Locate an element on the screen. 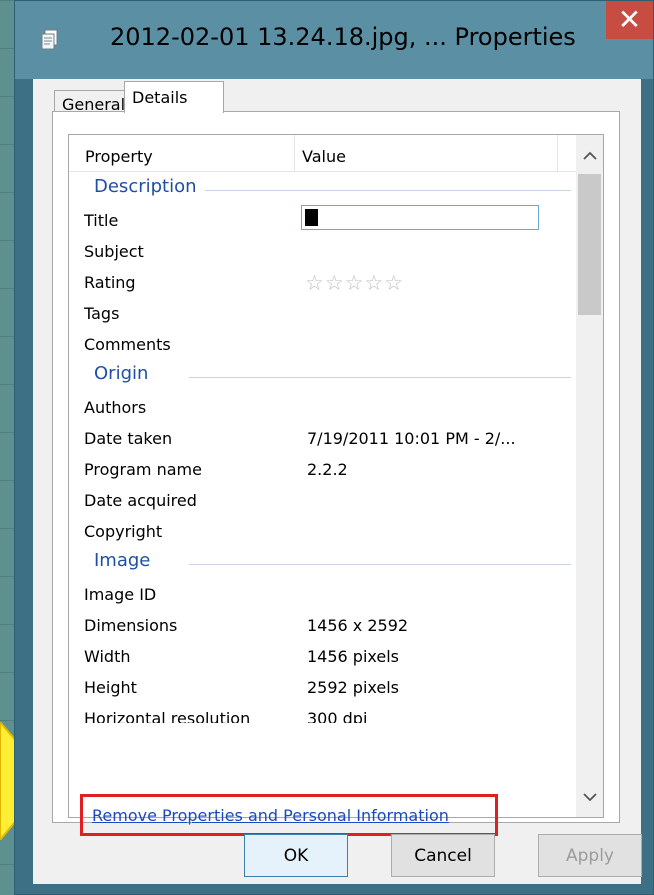  dialog-buttons: OK Cancel Apply is located at coordinates (337, 856).